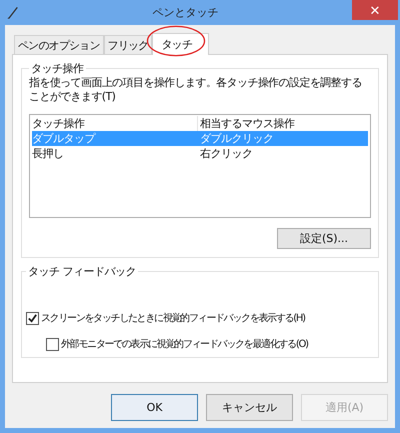 The image size is (400, 433). Describe the element at coordinates (154, 407) in the screenshot. I see `dialog-button: OK` at that location.